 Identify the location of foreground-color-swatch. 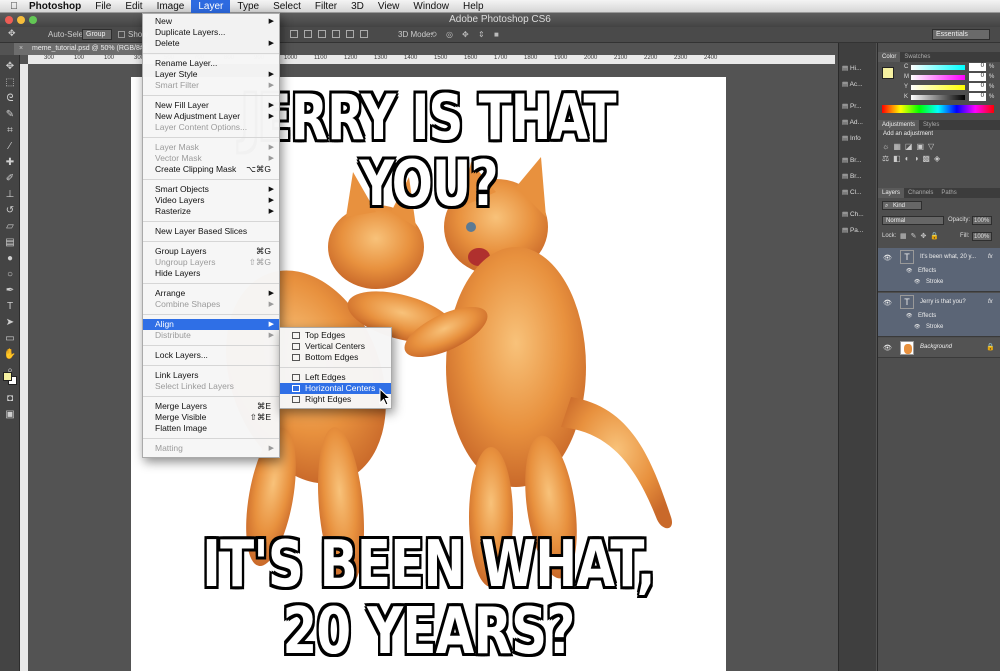
(7, 376).